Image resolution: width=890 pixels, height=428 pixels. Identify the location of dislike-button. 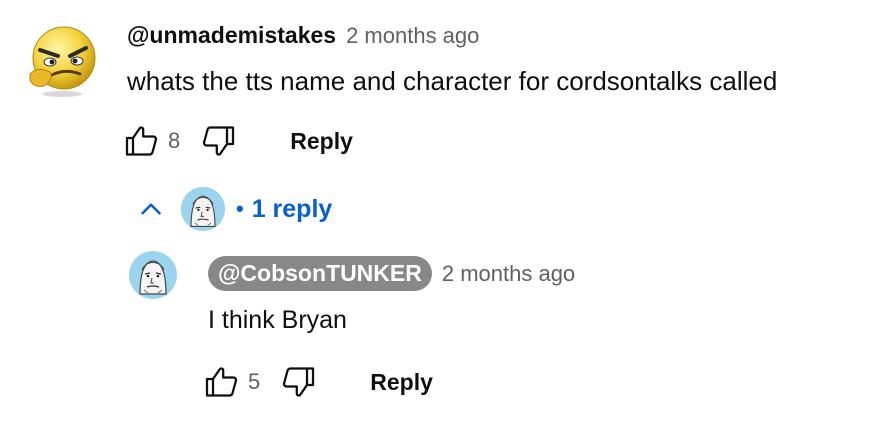
(218, 141).